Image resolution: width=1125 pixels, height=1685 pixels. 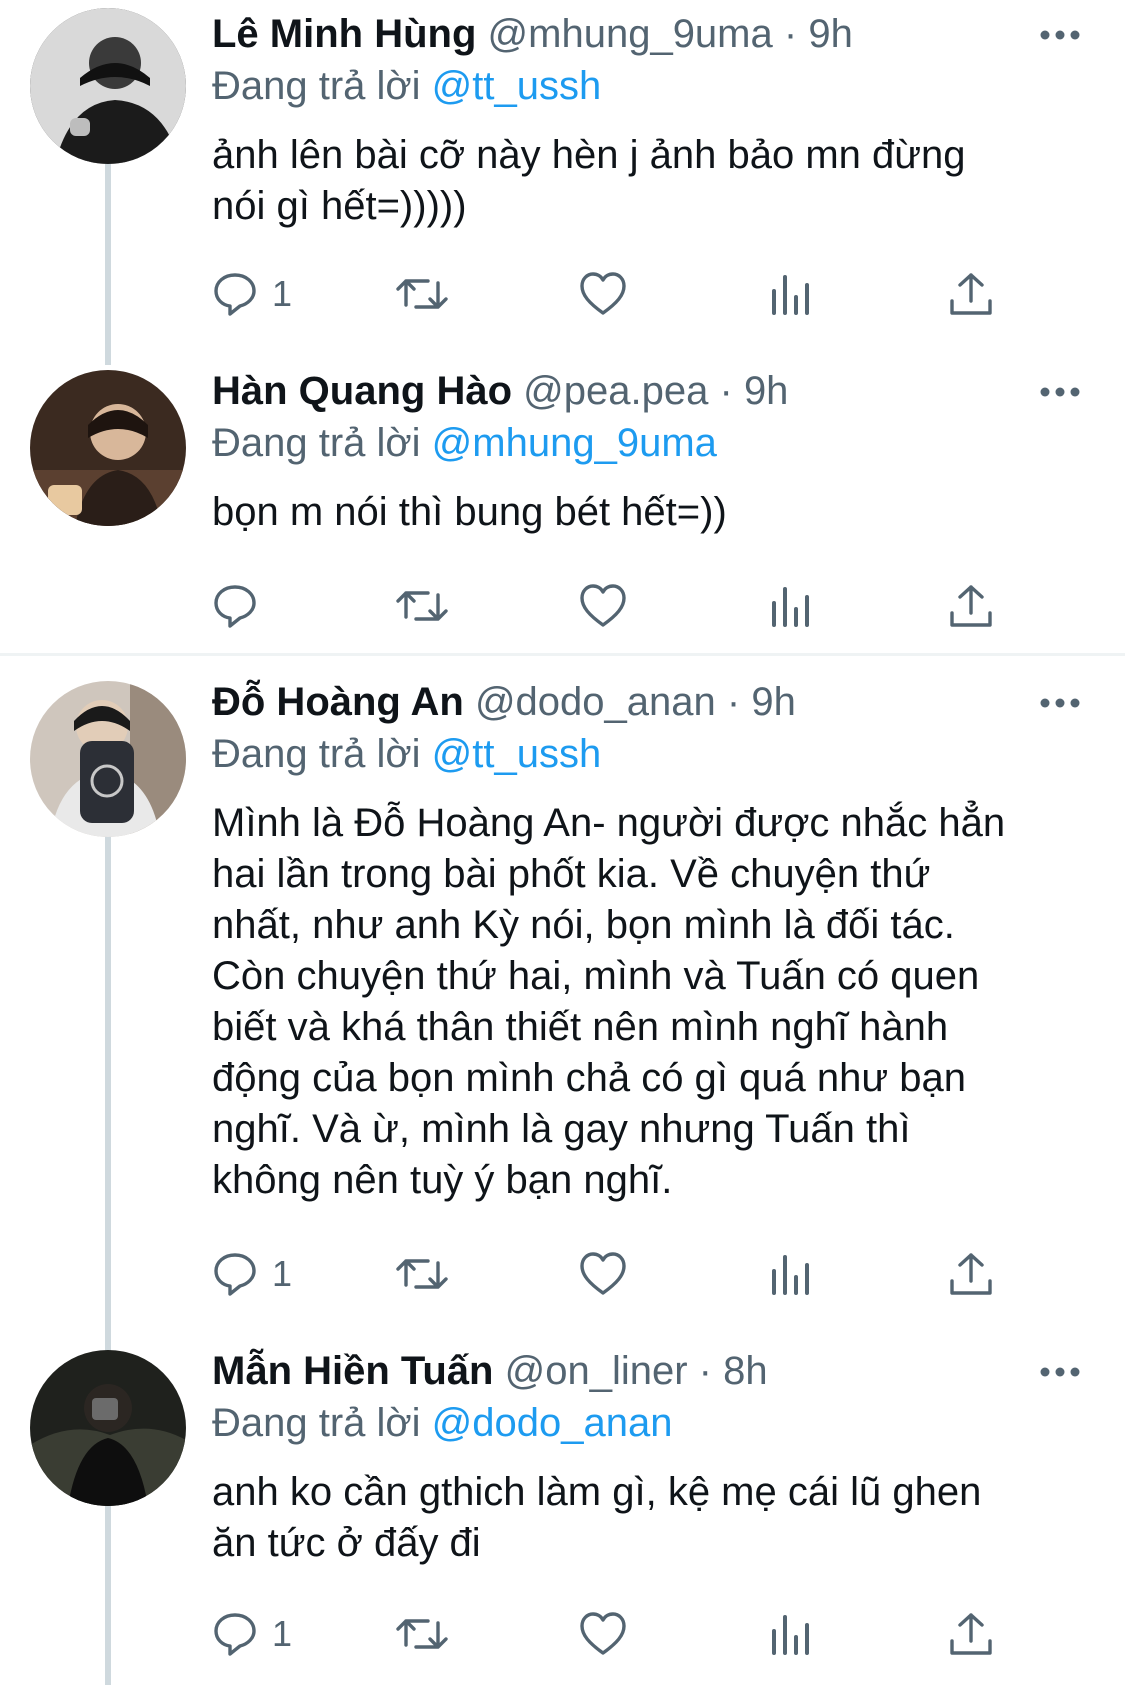 What do you see at coordinates (596, 1371) in the screenshot?
I see `author-handle: @on_liner` at bounding box center [596, 1371].